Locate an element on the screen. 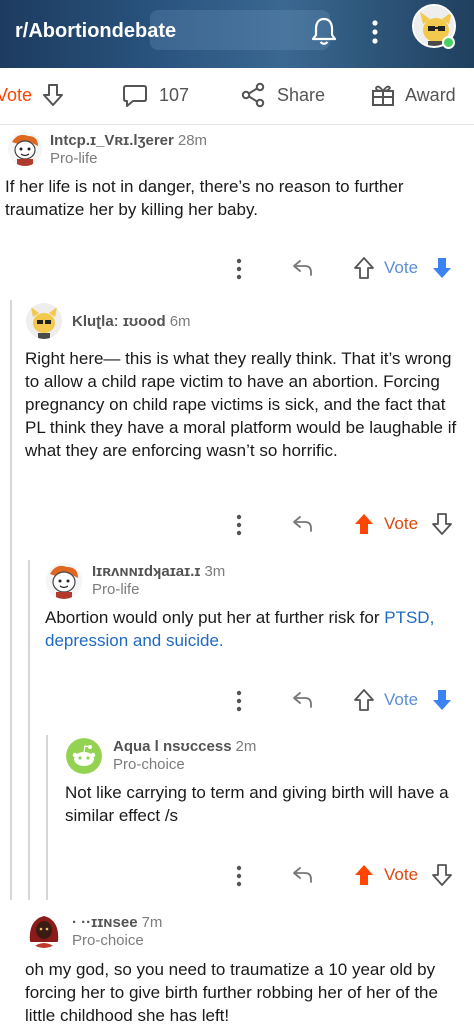 This screenshot has height=1033, width=474. share-label: Share is located at coordinates (301, 94).